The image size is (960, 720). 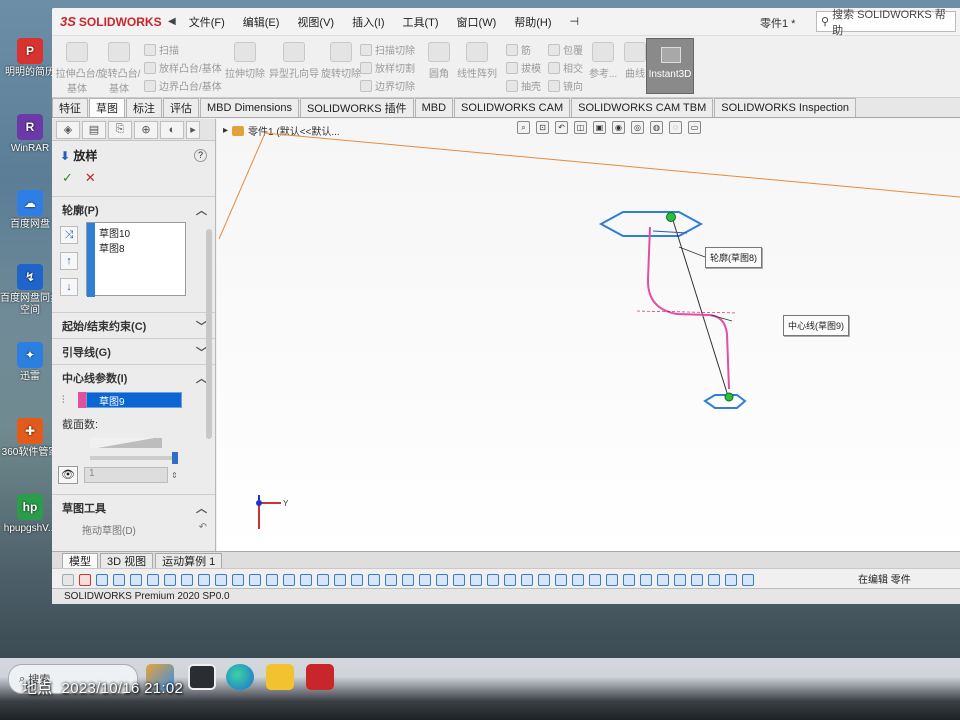 What do you see at coordinates (107, 107) in the screenshot?
I see `tab-sketch: 草图` at bounding box center [107, 107].